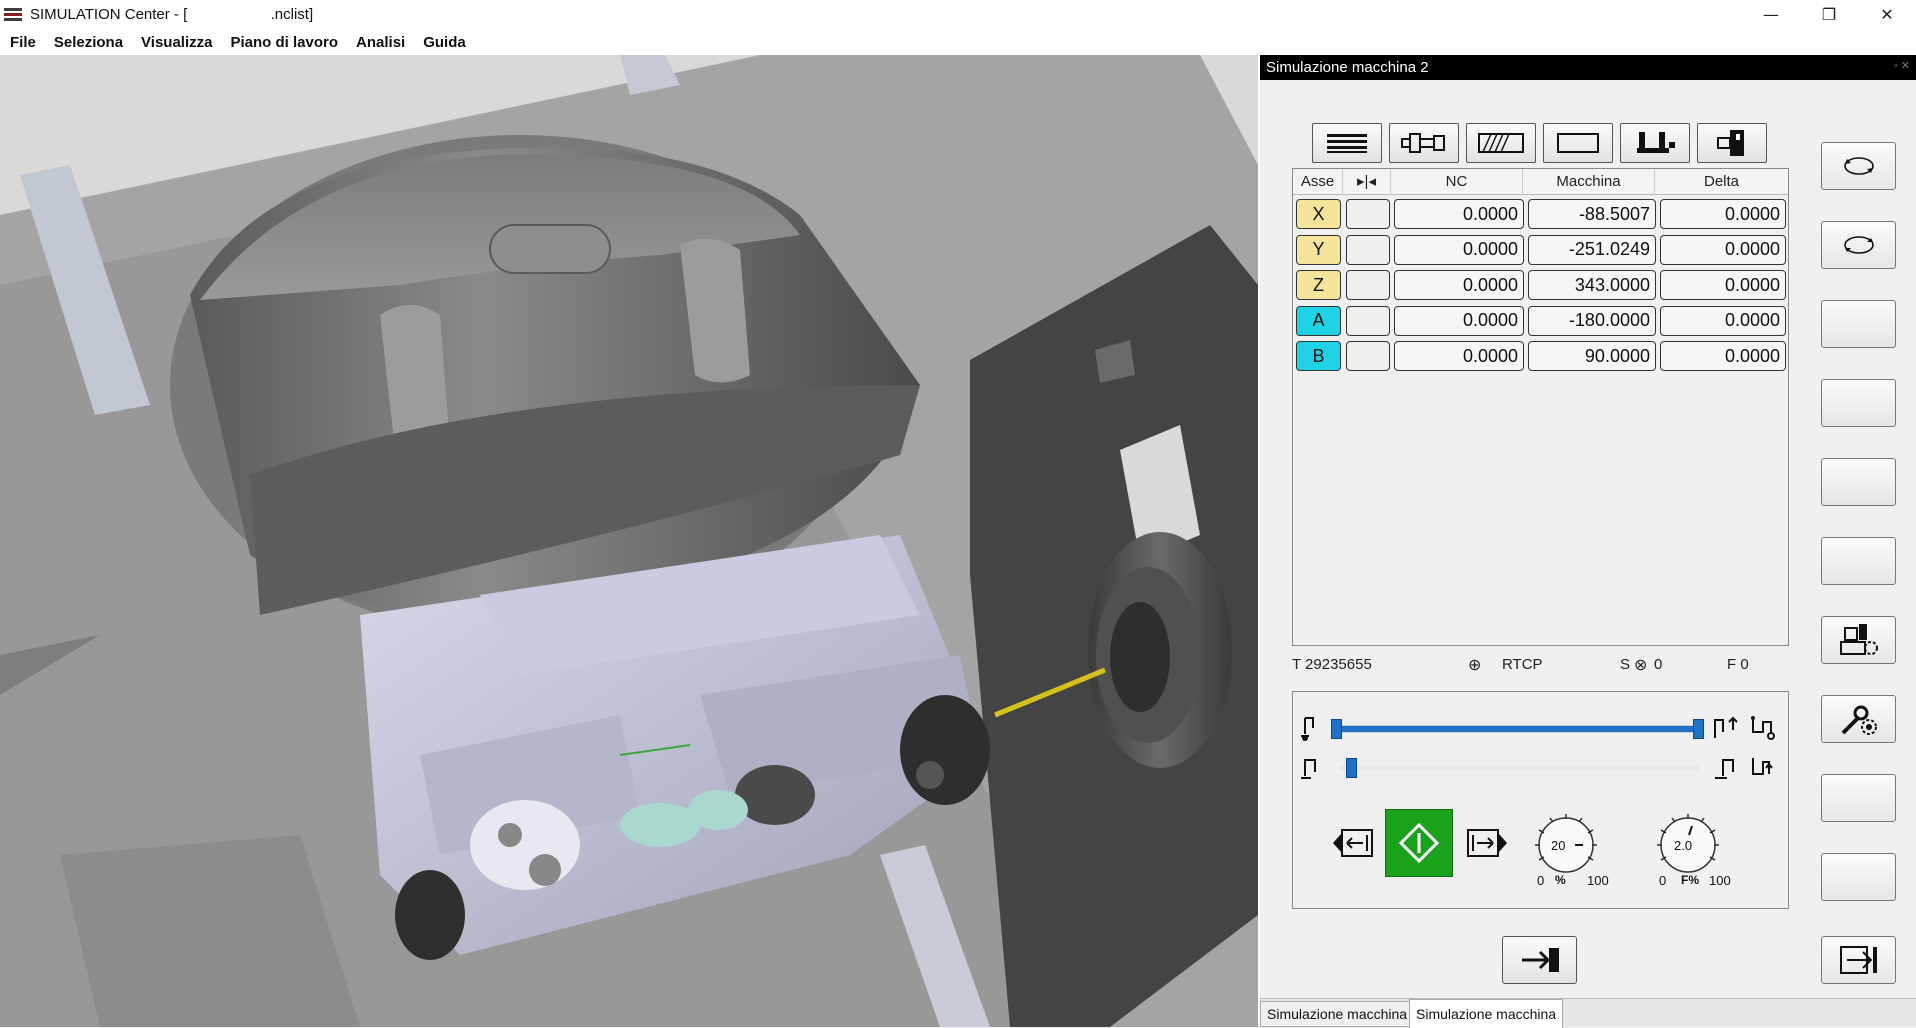 The height and width of the screenshot is (1028, 1916). I want to click on execute-button, so click(1539, 960).